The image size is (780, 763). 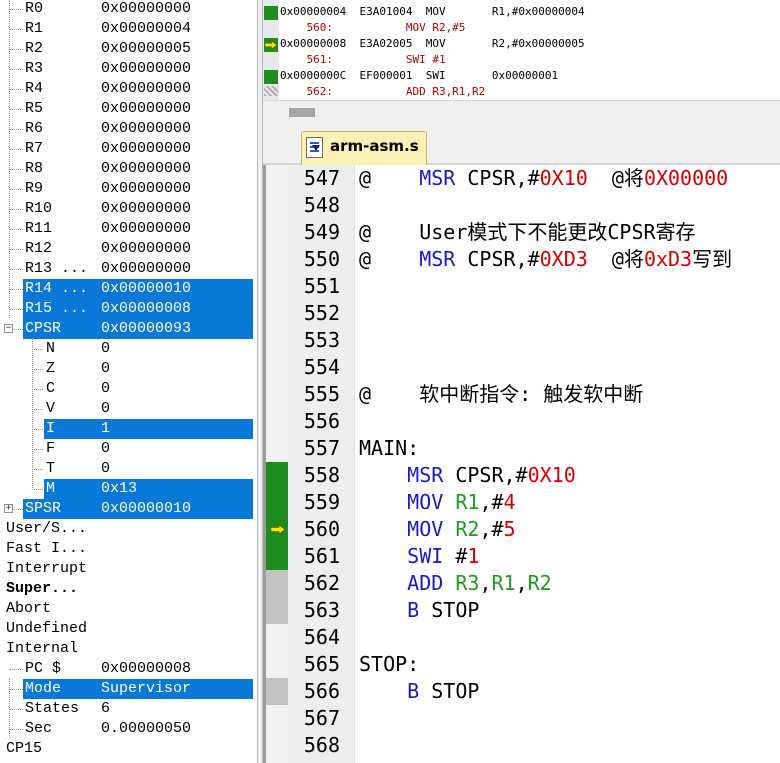 I want to click on code-line: 550 @ MSR CPSR,#0XD3 @将0xD3写到, so click(x=521, y=259).